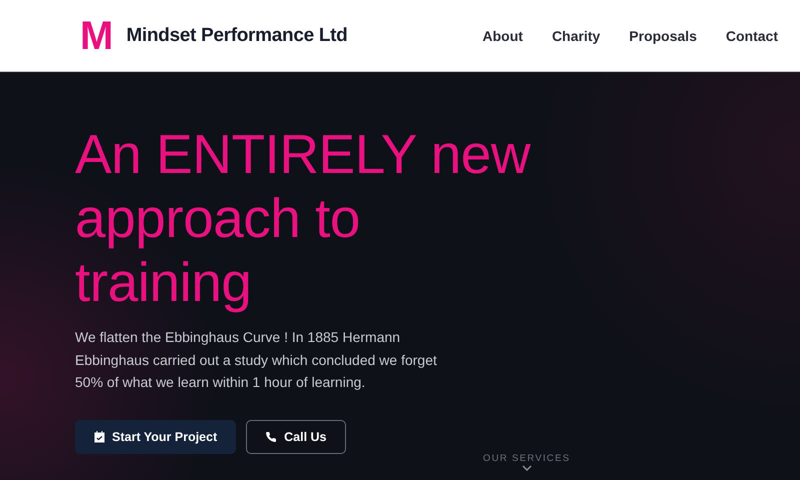 This screenshot has height=480, width=800. What do you see at coordinates (303, 154) in the screenshot?
I see `hero-heading: An ENTIRELY new` at bounding box center [303, 154].